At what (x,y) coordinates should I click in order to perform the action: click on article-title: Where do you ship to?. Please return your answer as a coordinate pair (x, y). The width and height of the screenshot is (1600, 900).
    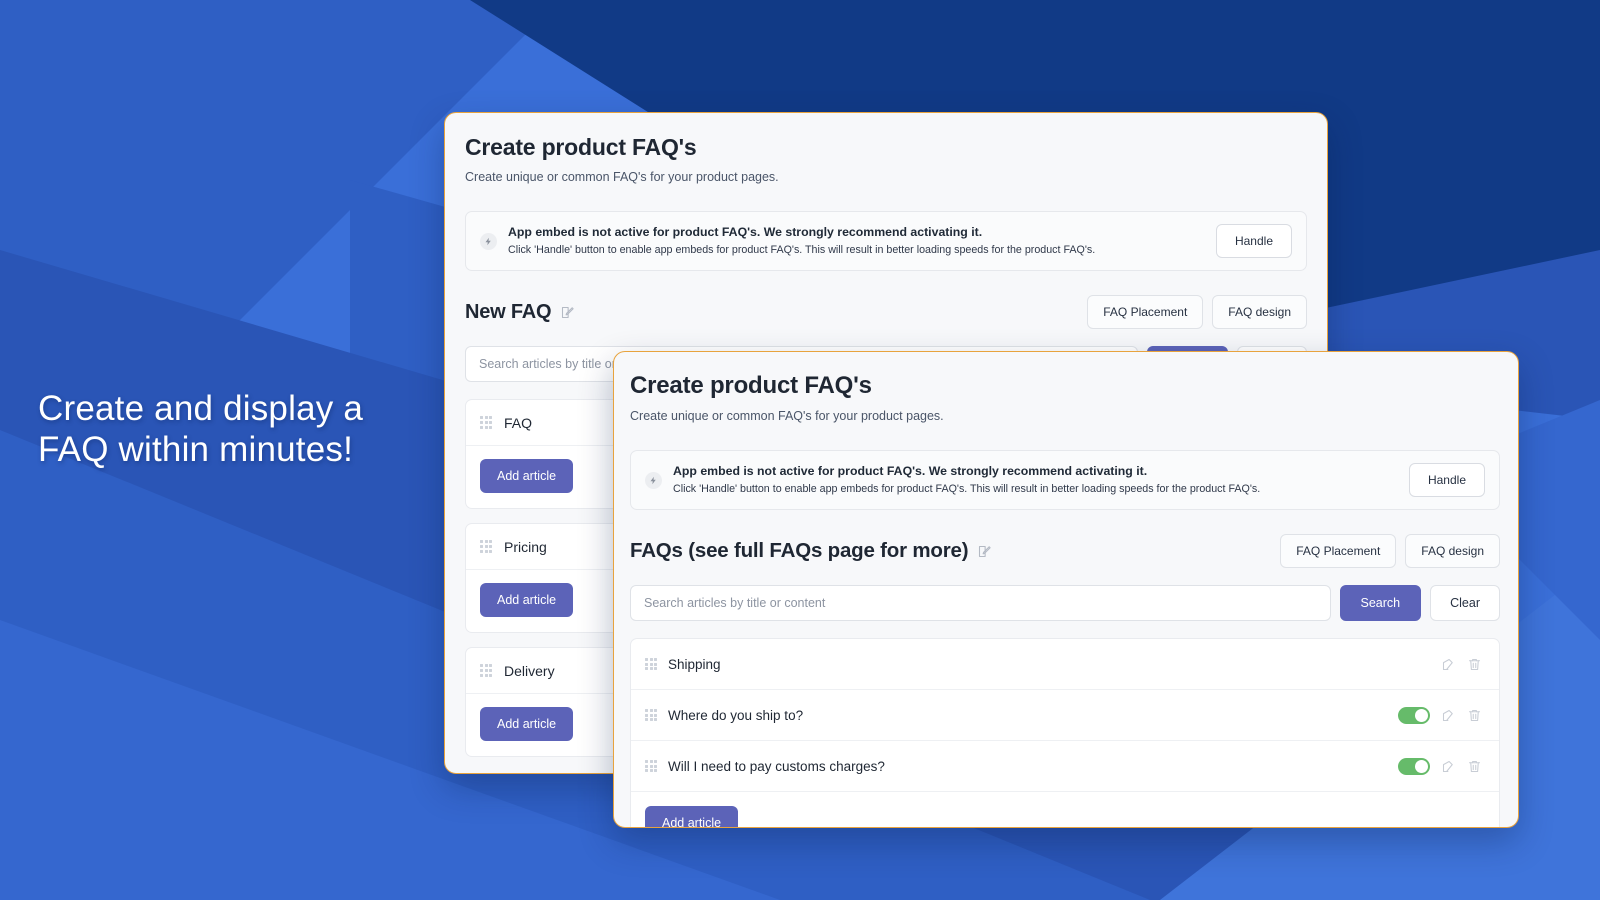
    Looking at the image, I should click on (736, 715).